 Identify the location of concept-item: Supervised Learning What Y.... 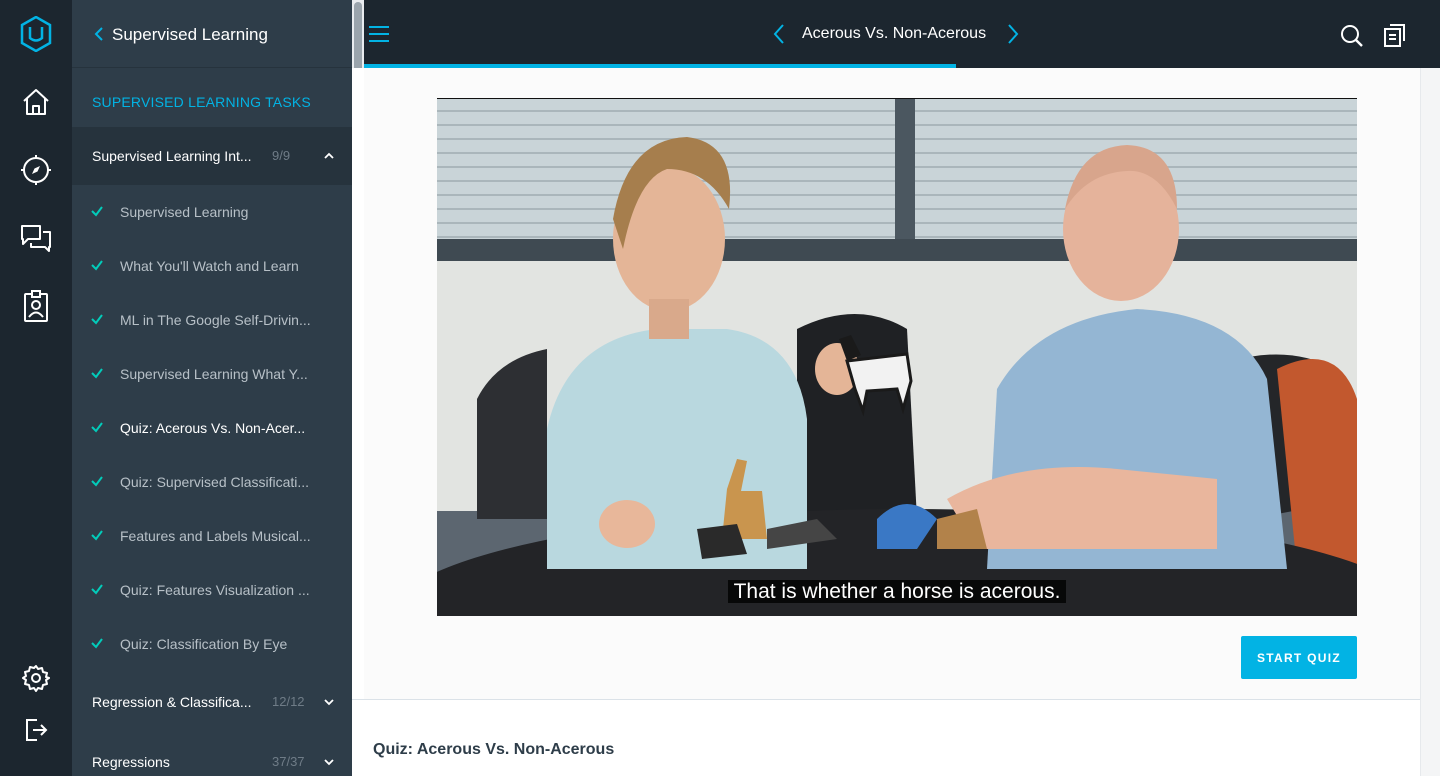
(212, 374).